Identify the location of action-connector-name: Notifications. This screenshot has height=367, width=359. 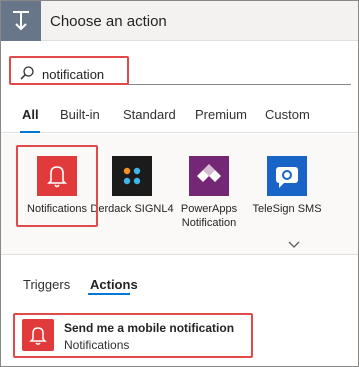
(97, 345).